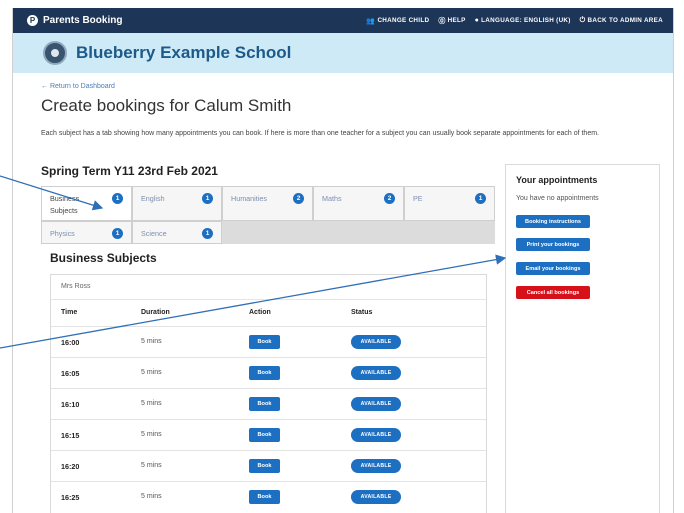  I want to click on power-icon: ⏻, so click(582, 20).